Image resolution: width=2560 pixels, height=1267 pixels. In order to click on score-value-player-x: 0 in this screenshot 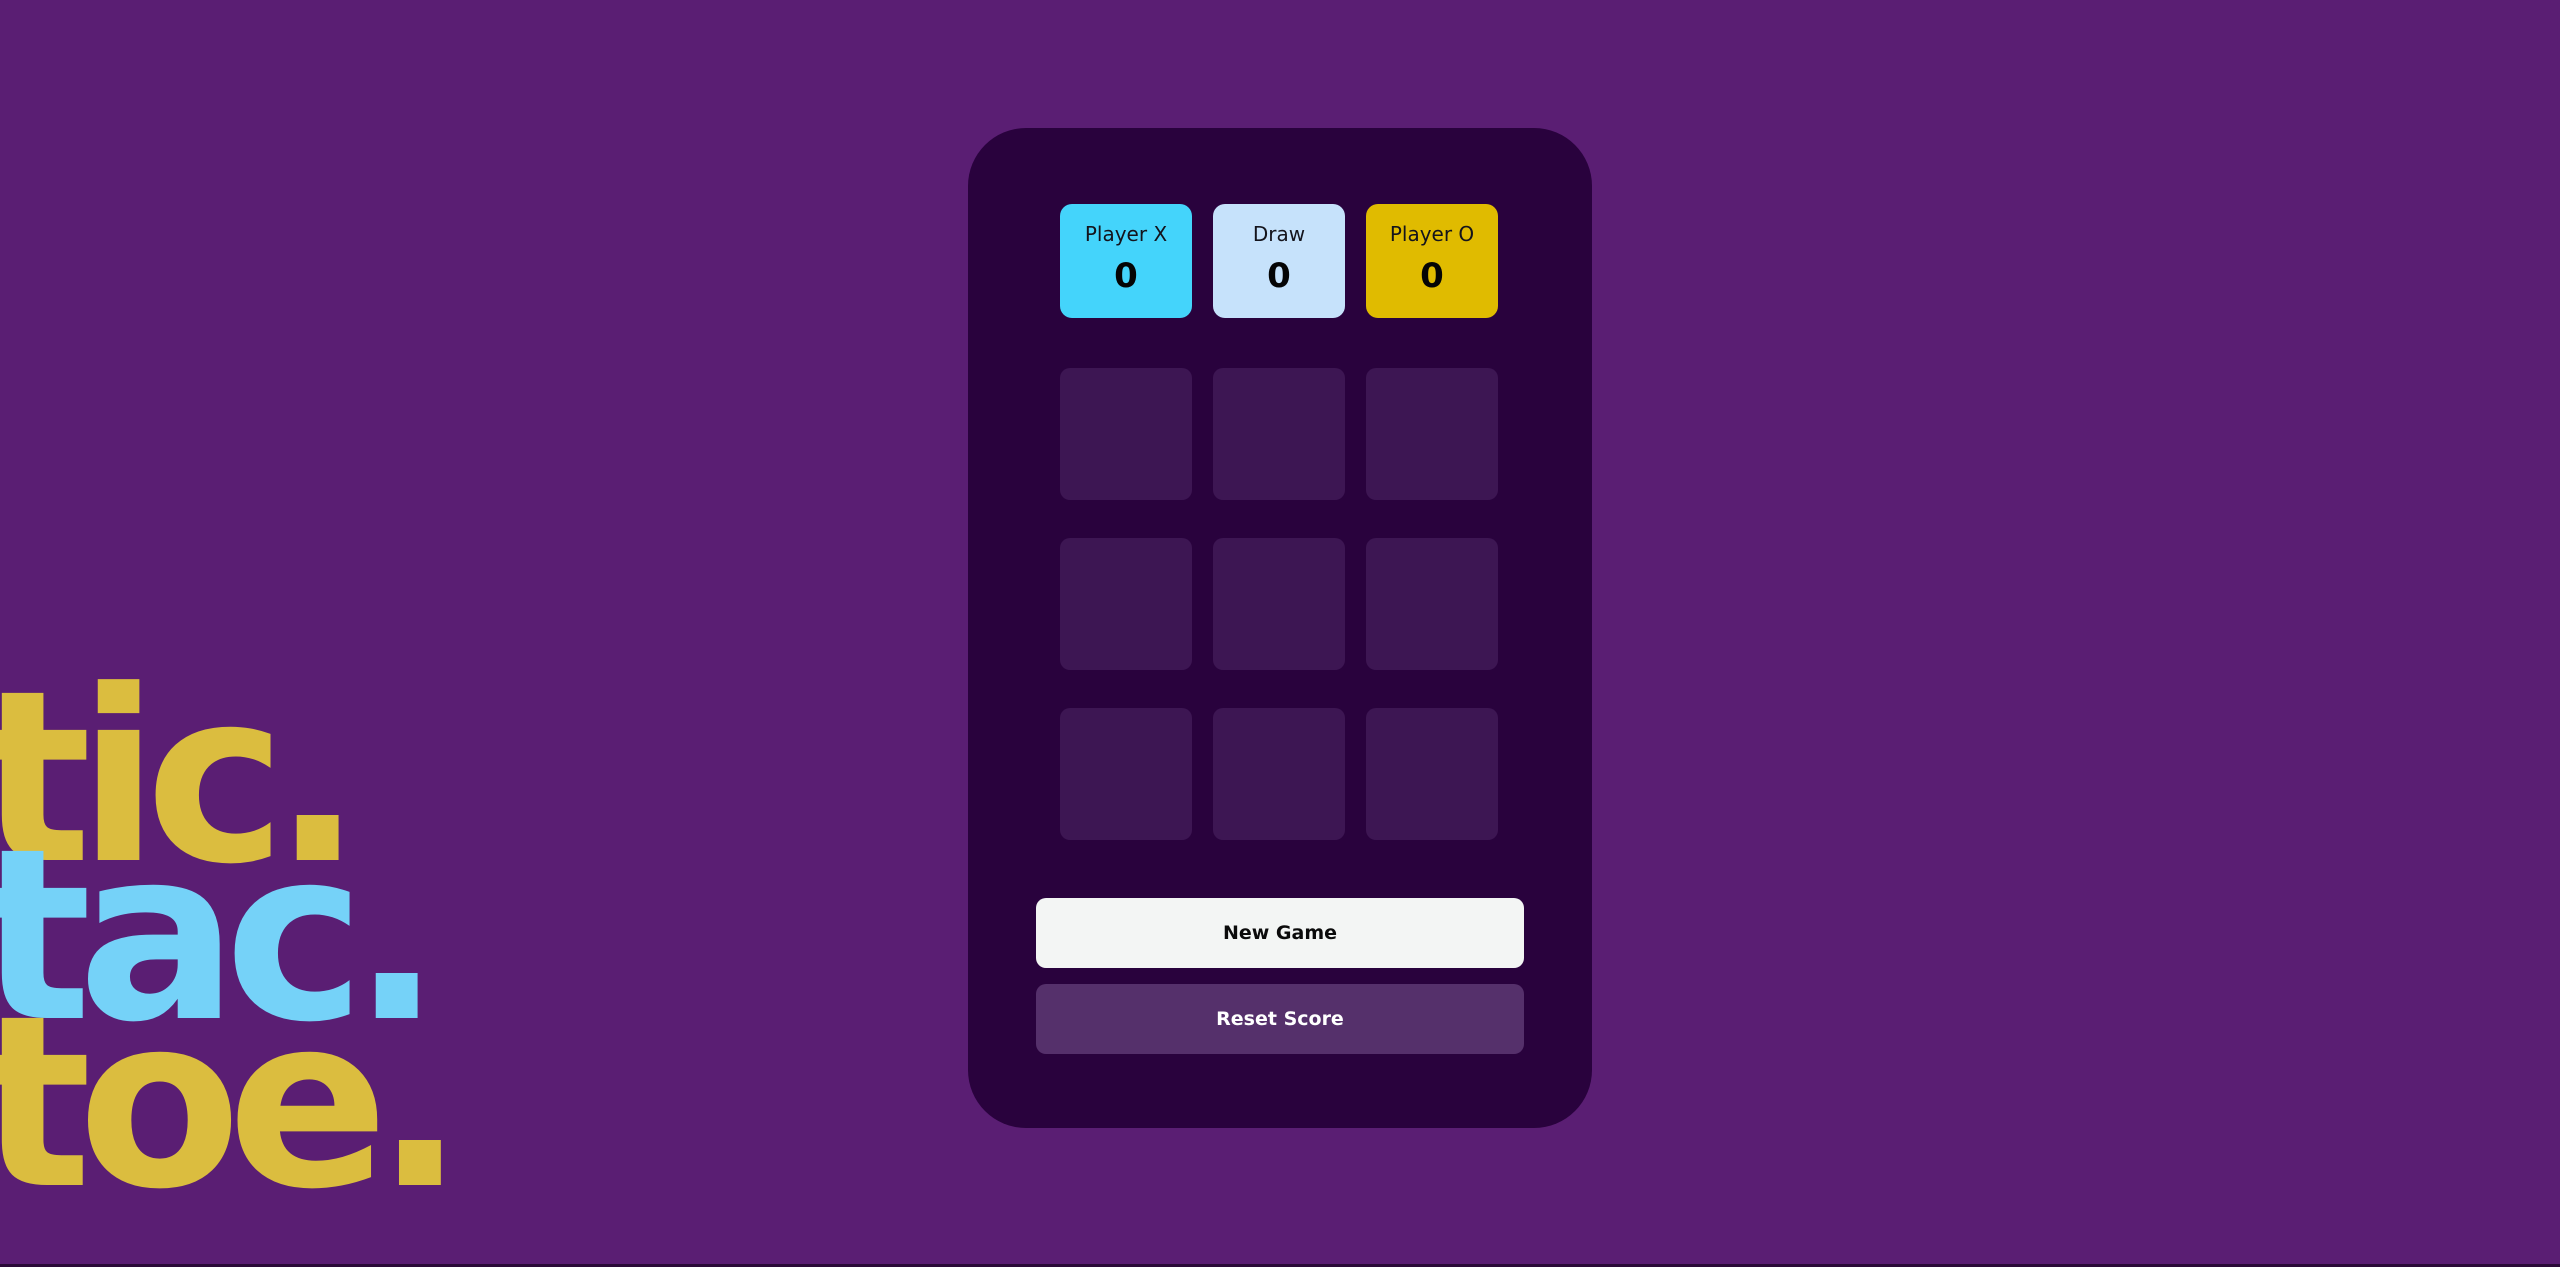, I will do `click(1126, 276)`.